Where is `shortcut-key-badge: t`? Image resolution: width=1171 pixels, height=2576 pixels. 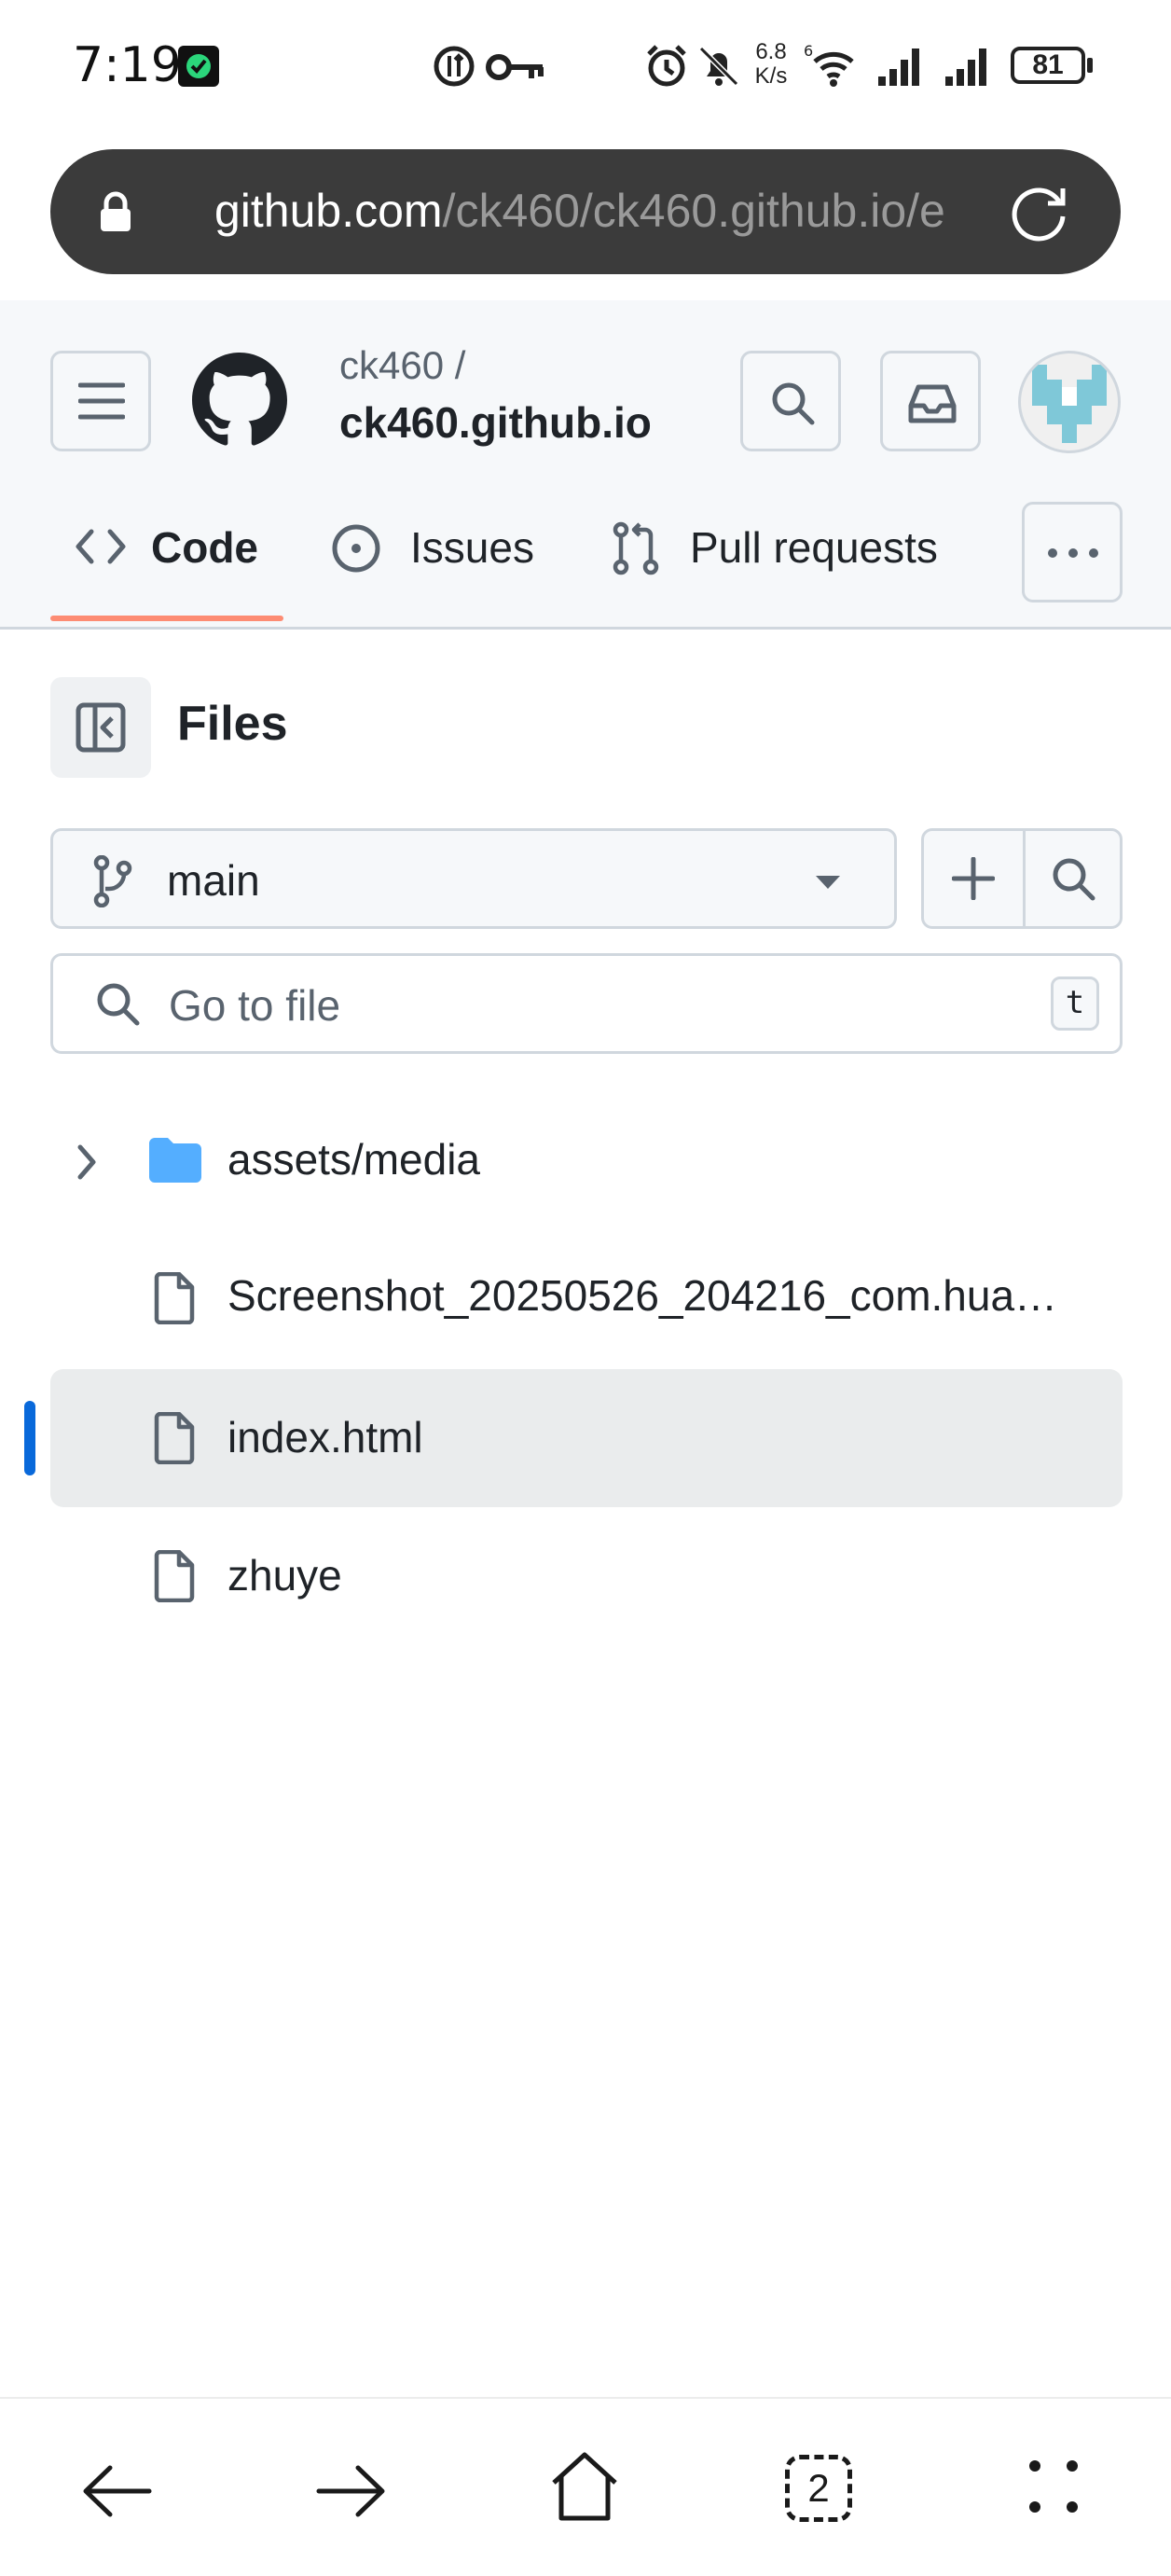 shortcut-key-badge: t is located at coordinates (1075, 1003).